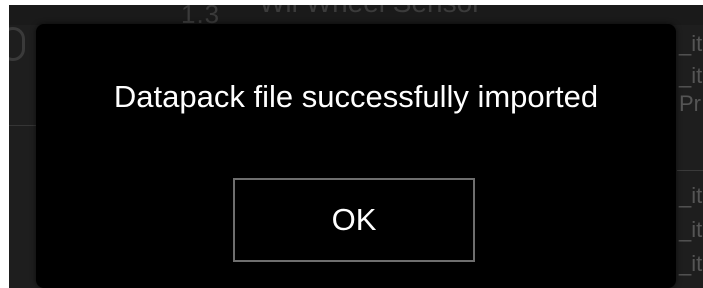 The image size is (703, 288). What do you see at coordinates (354, 220) in the screenshot?
I see `ok-button: OK` at bounding box center [354, 220].